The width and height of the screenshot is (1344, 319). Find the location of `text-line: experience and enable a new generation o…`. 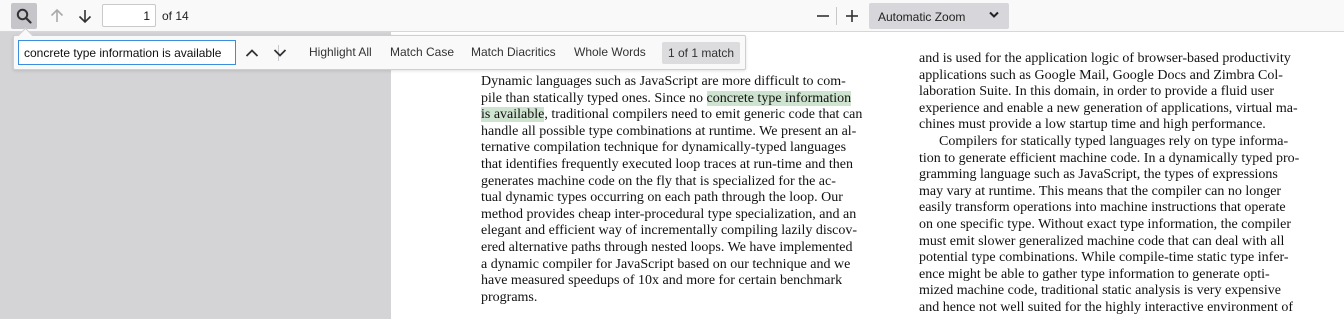

text-line: experience and enable a new generation o… is located at coordinates (1108, 108).